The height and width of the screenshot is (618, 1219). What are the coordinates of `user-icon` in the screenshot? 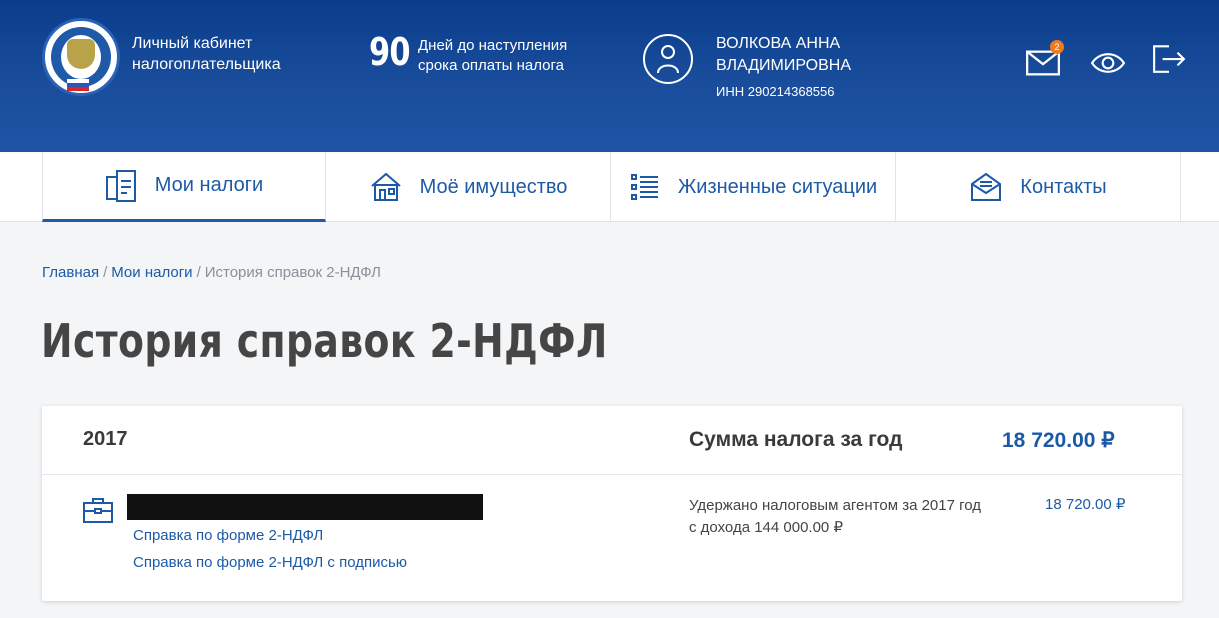 It's located at (668, 59).